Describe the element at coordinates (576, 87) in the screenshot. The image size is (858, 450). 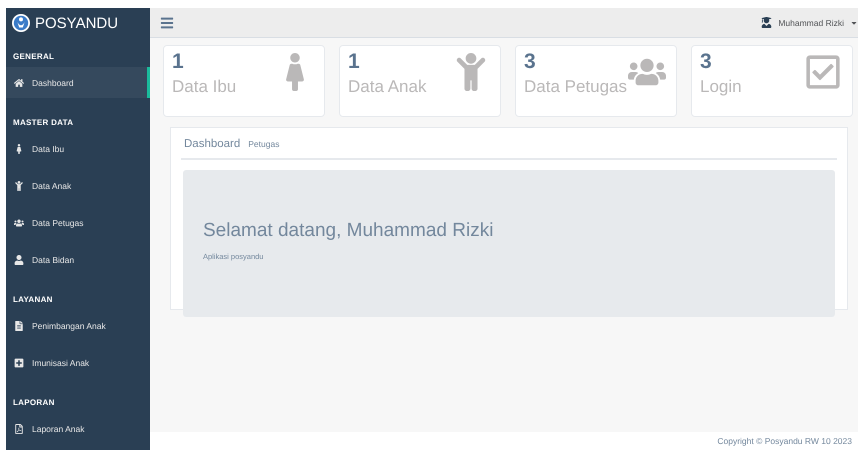
I see `stat-label: Data Petugas` at that location.